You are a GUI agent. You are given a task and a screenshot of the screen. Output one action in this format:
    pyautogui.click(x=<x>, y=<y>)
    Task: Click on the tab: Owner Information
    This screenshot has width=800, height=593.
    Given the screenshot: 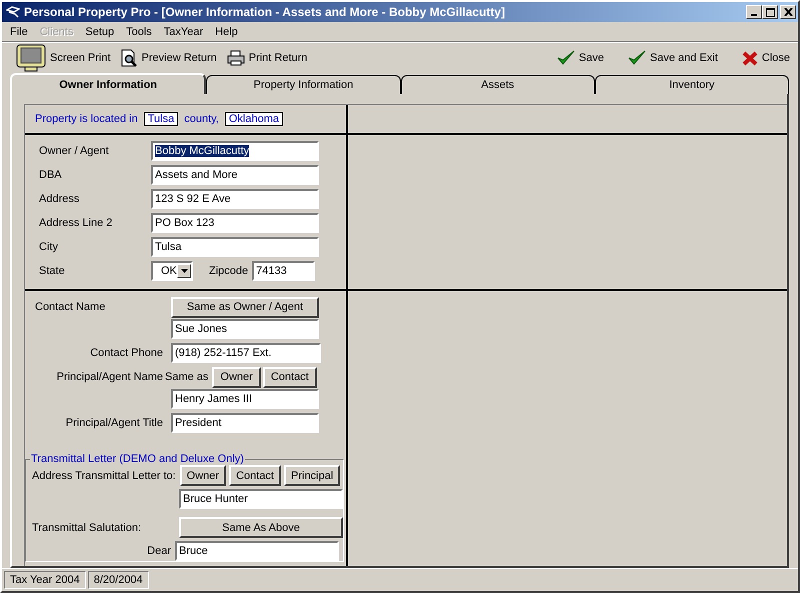 What is the action you would take?
    pyautogui.click(x=108, y=83)
    